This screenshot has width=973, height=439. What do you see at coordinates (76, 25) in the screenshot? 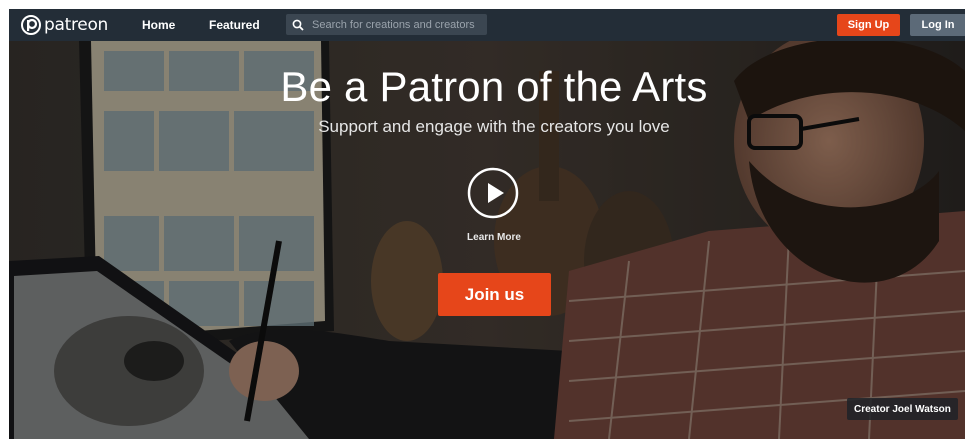
I see `brand-name: patreon` at bounding box center [76, 25].